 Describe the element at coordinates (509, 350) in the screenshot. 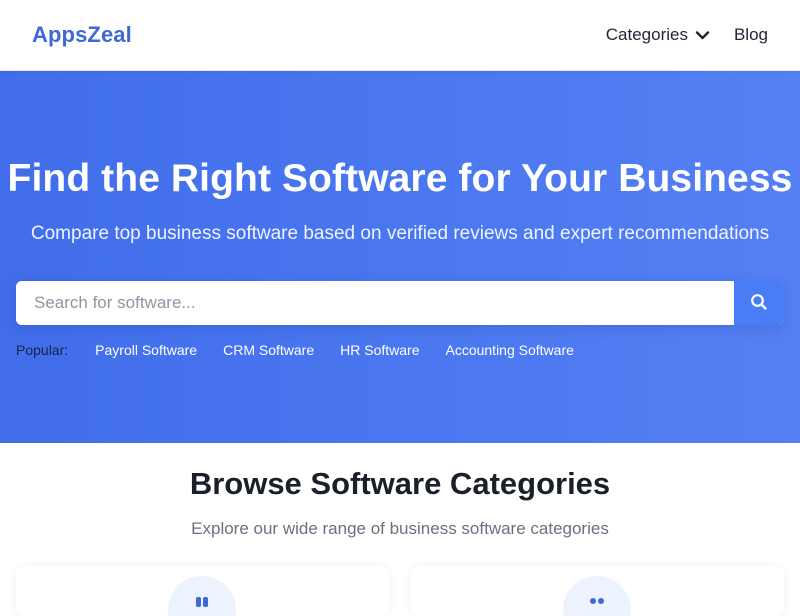

I see `popular-link-accounting-software: Accounting Software` at that location.